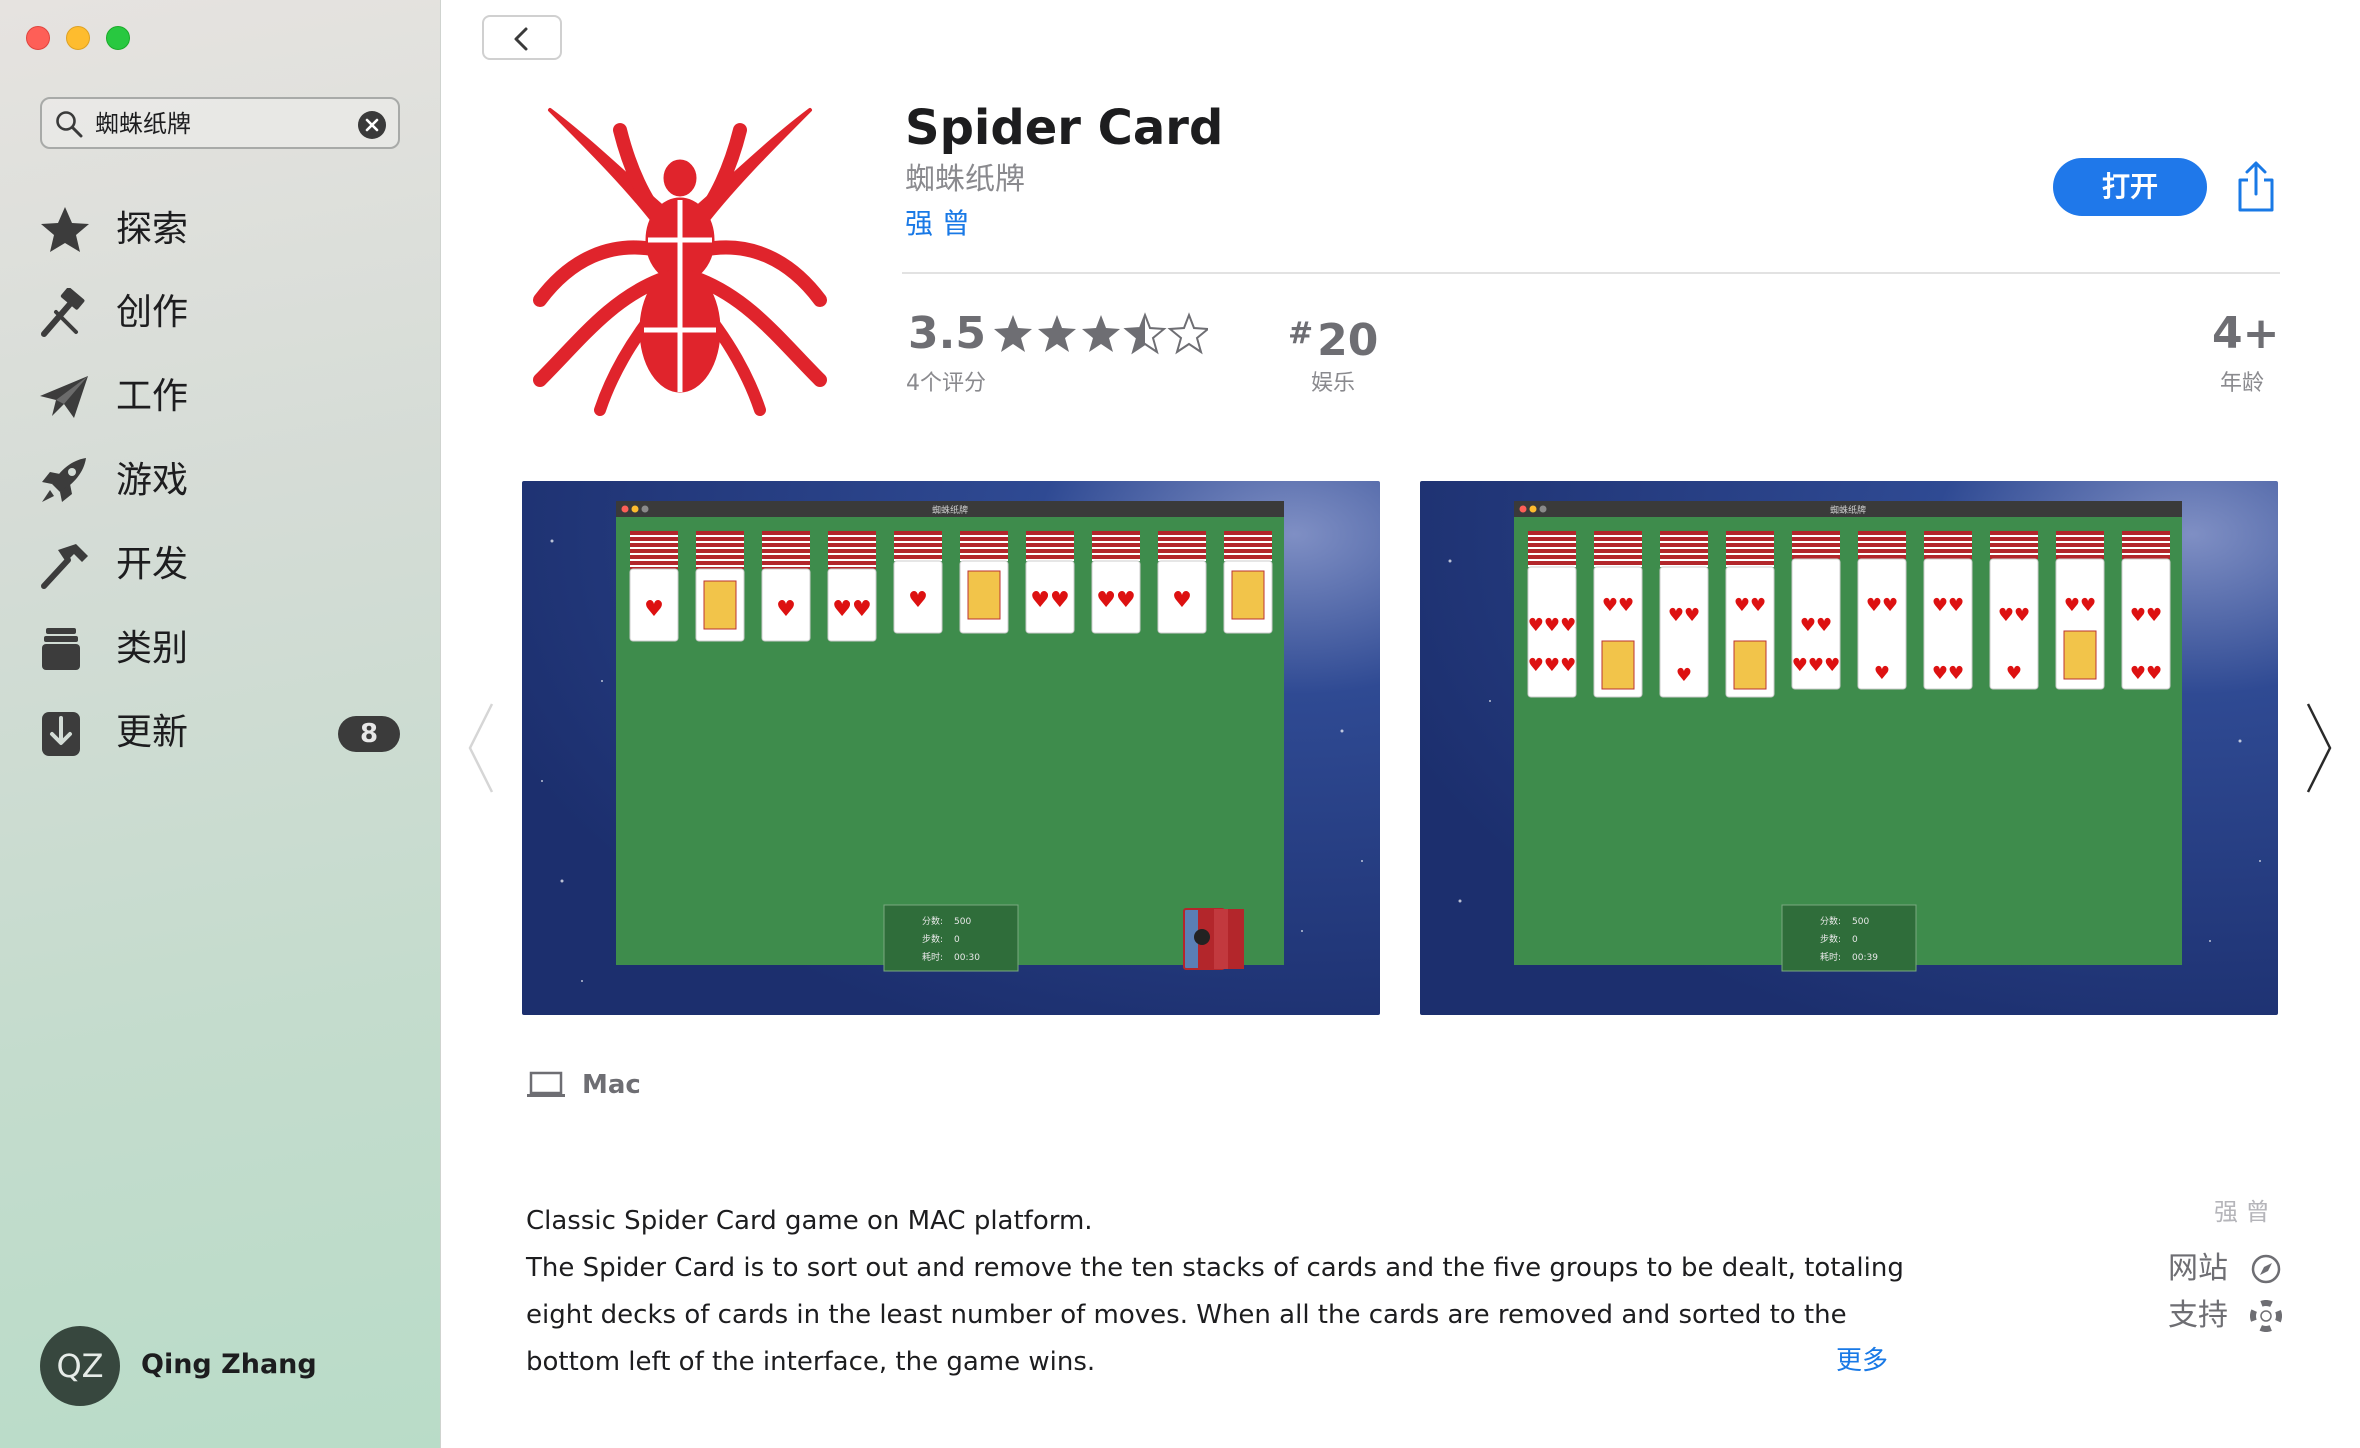 The height and width of the screenshot is (1448, 2360). I want to click on empty-star-icon, so click(1187, 333).